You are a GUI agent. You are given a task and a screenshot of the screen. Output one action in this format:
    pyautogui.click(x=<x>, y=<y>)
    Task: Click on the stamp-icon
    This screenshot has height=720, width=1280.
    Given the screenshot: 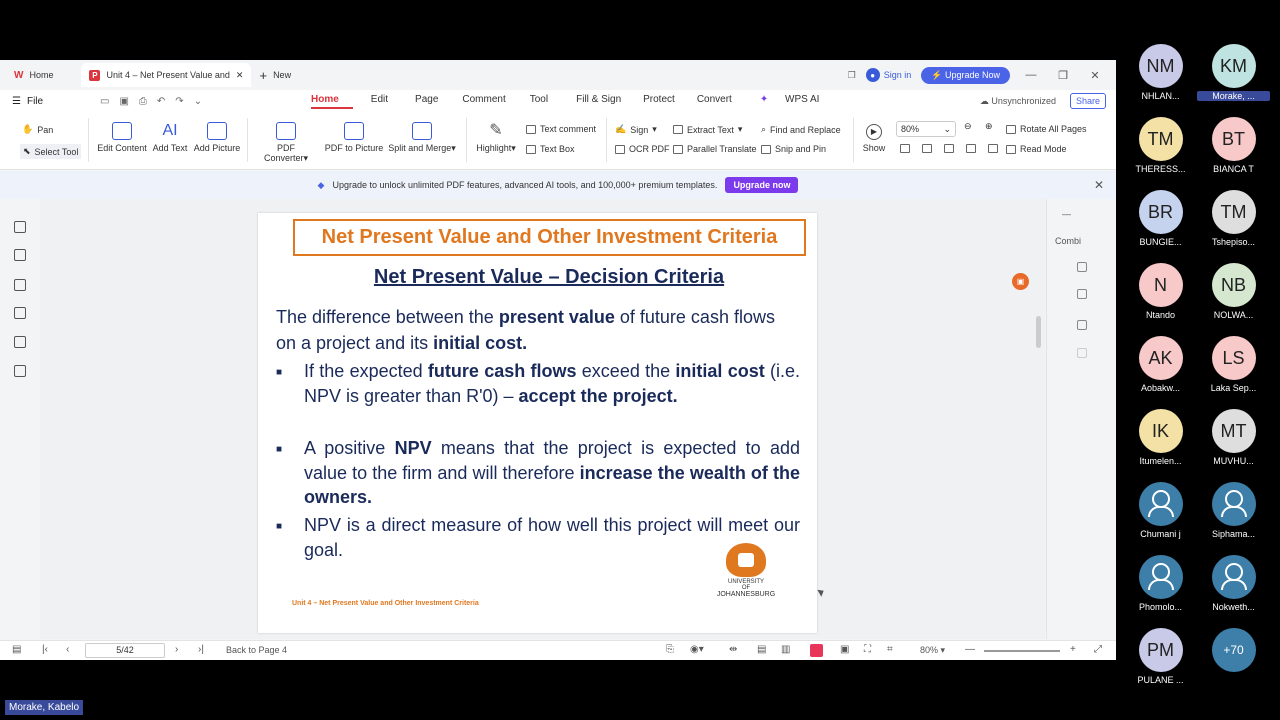 What is the action you would take?
    pyautogui.click(x=949, y=148)
    